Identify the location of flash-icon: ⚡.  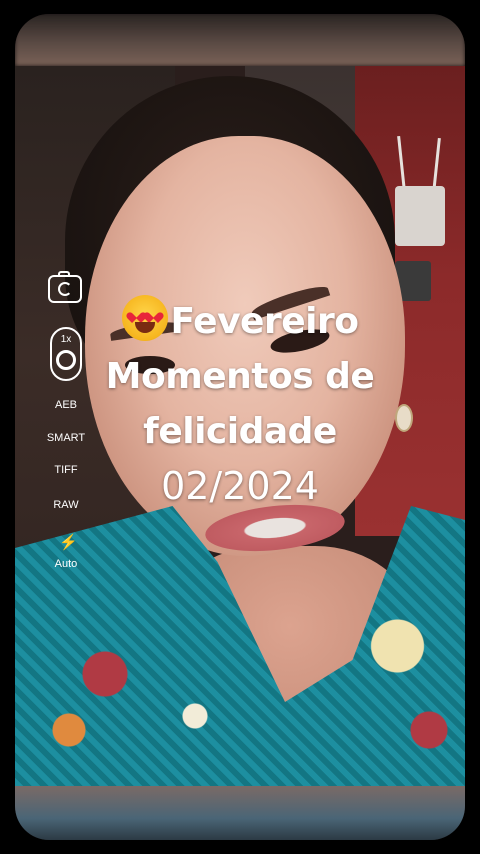
(68, 543).